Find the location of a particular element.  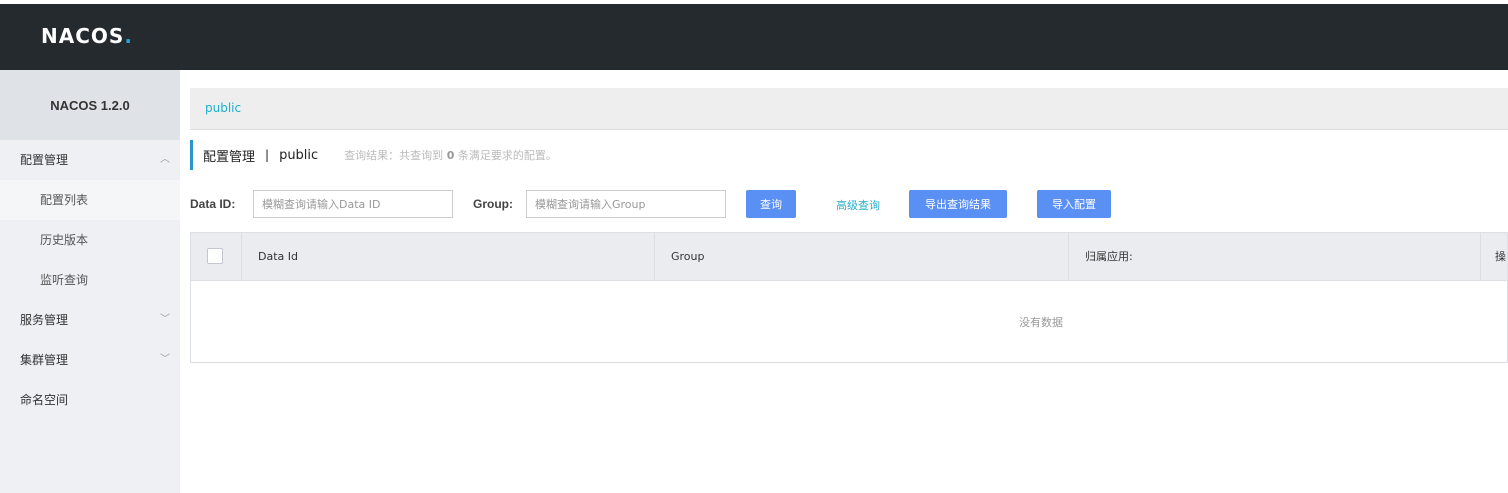

column-header-app: 归属应用: is located at coordinates (1275, 257).